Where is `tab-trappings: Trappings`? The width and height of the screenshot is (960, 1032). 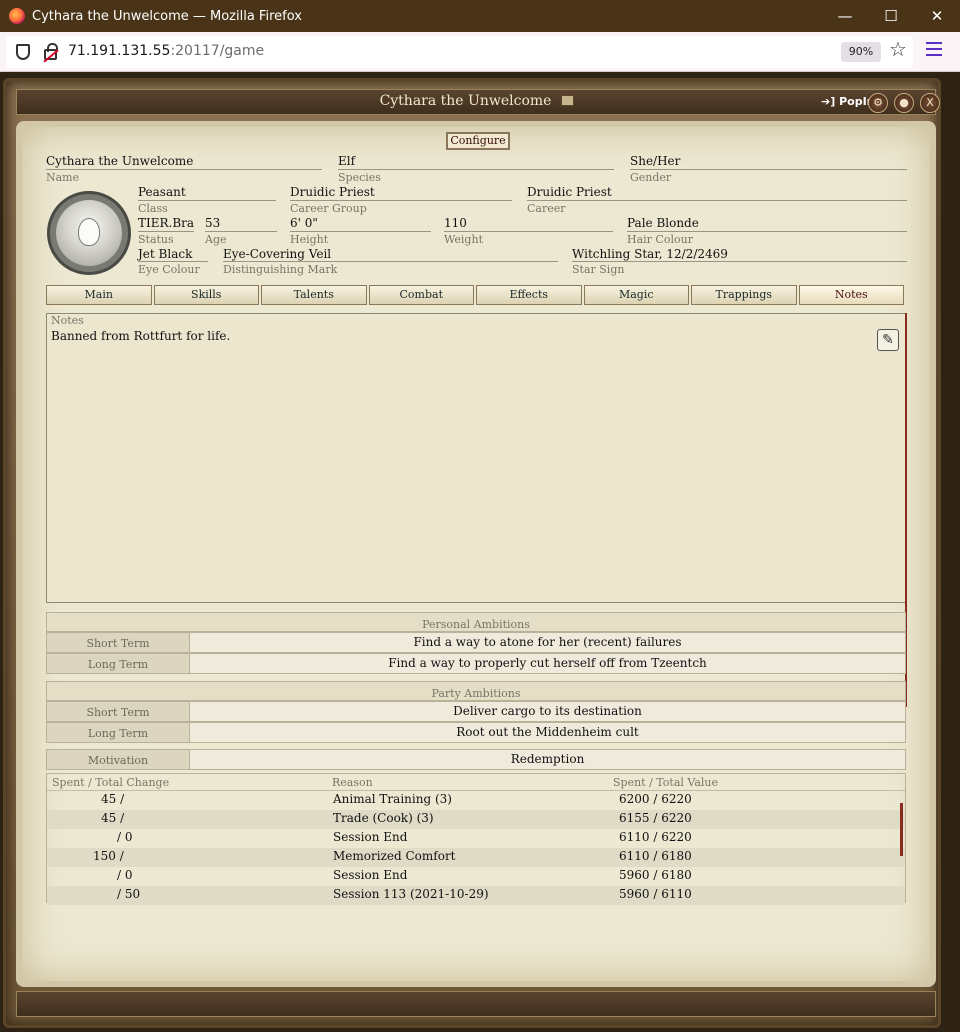 tab-trappings: Trappings is located at coordinates (744, 295).